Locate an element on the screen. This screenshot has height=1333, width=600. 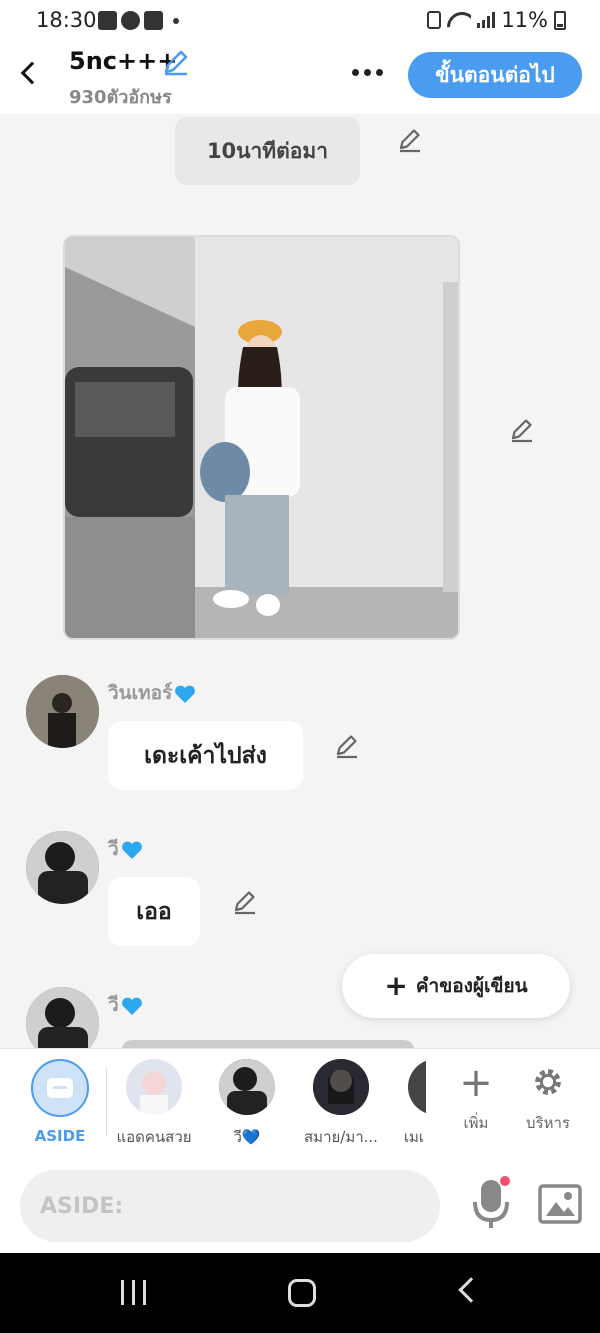
add-character-button: + เพิ่ม is located at coordinates (476, 1099).